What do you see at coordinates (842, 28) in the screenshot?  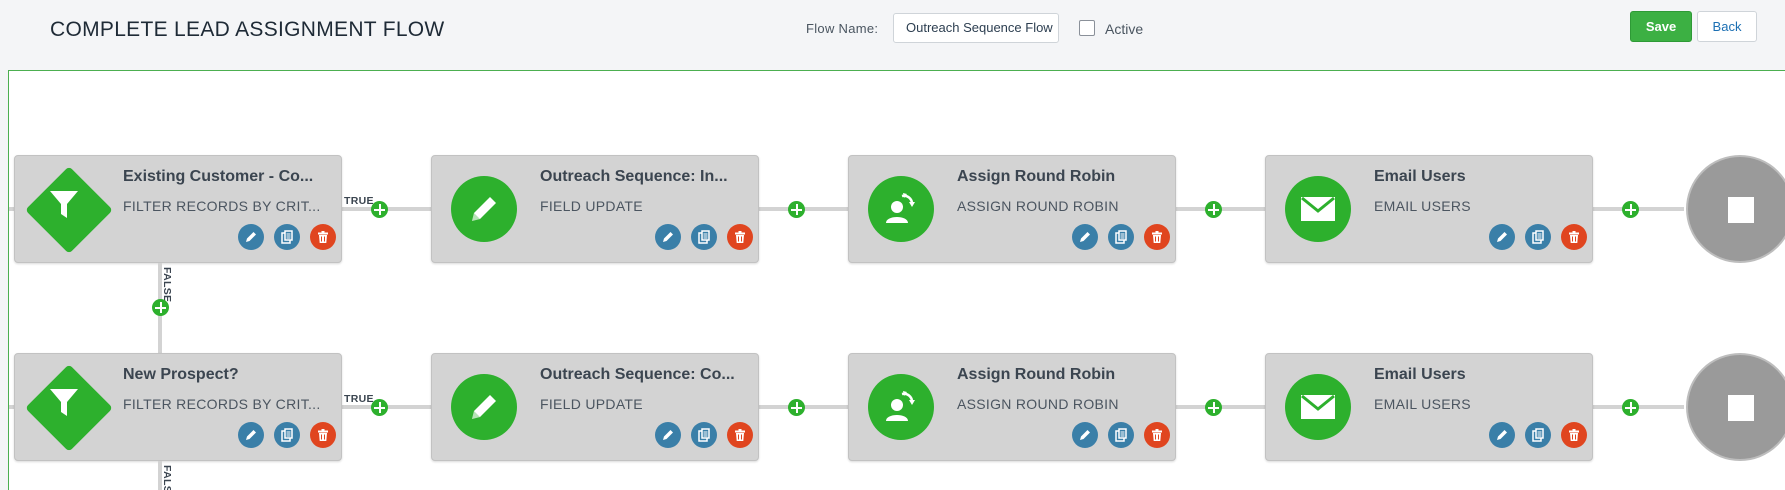 I see `flow-name-label: Flow Name:` at bounding box center [842, 28].